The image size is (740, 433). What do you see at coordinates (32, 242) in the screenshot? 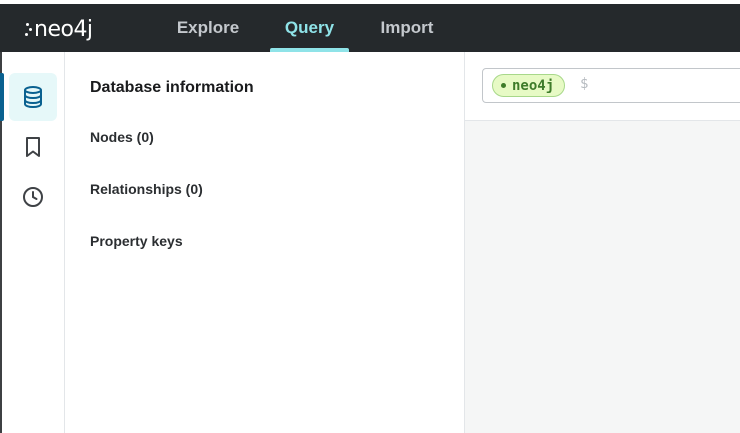
I see `sidebar-rail` at bounding box center [32, 242].